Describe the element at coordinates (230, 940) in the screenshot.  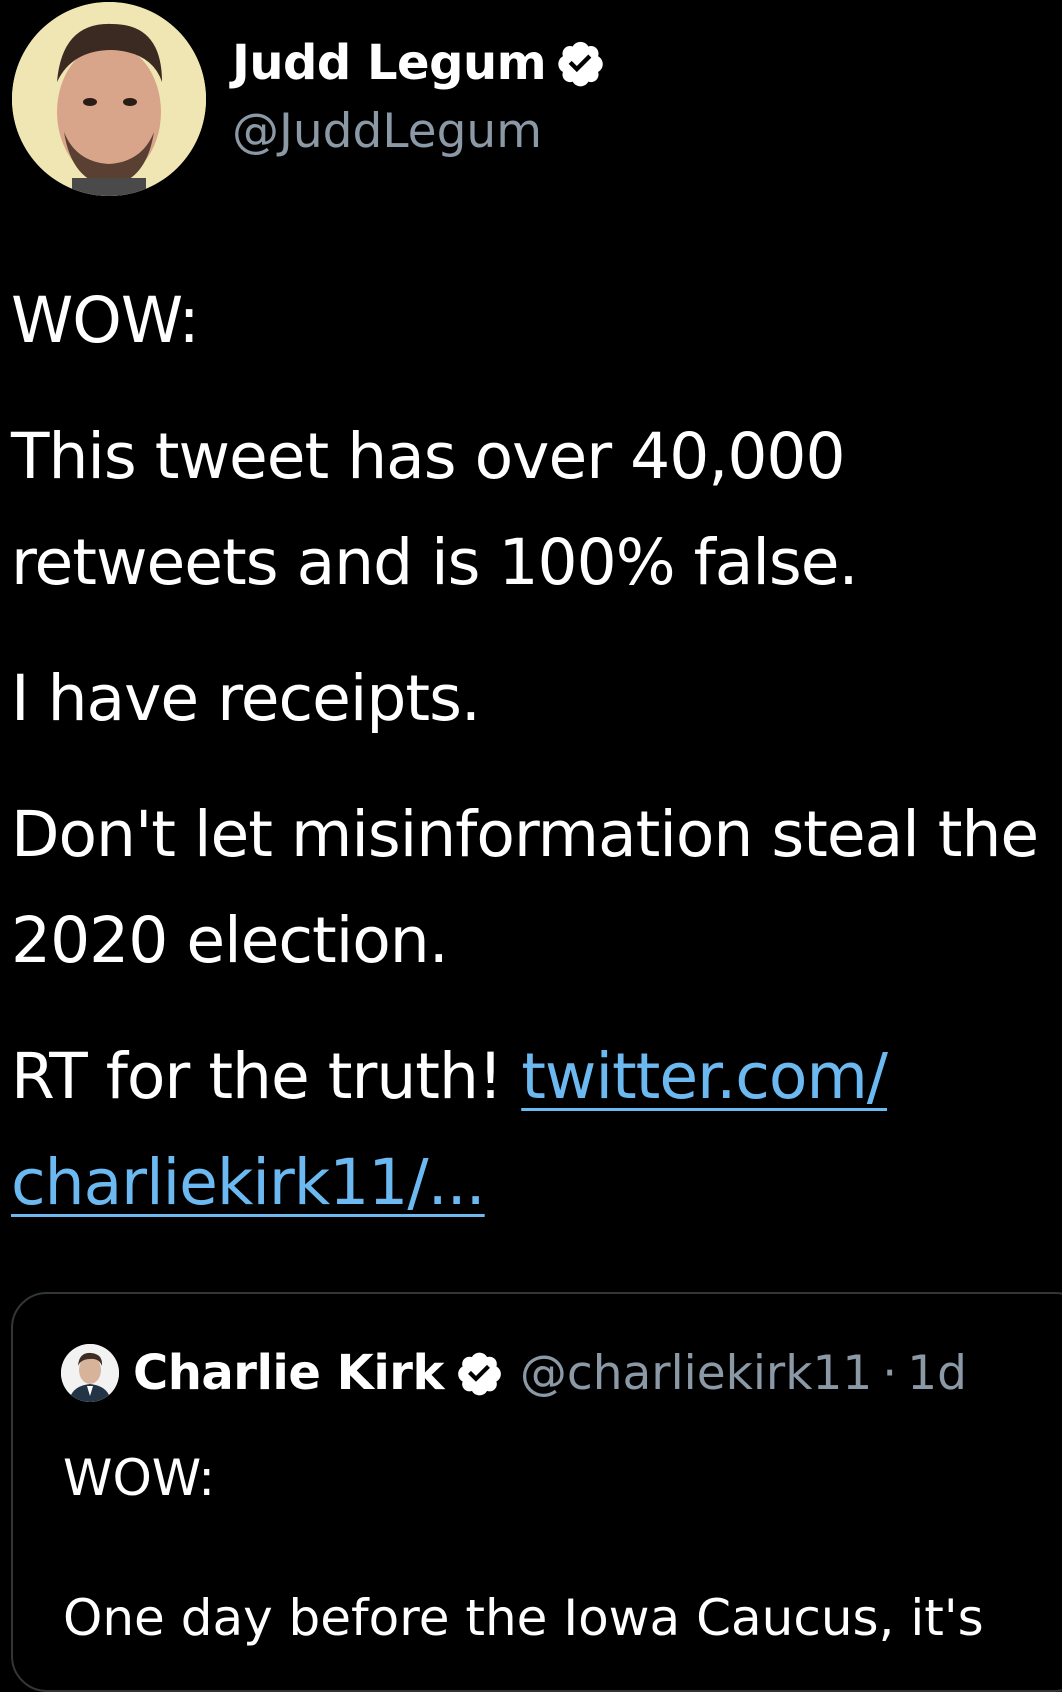
I see `tweet-paragraph: 2020 election.` at that location.